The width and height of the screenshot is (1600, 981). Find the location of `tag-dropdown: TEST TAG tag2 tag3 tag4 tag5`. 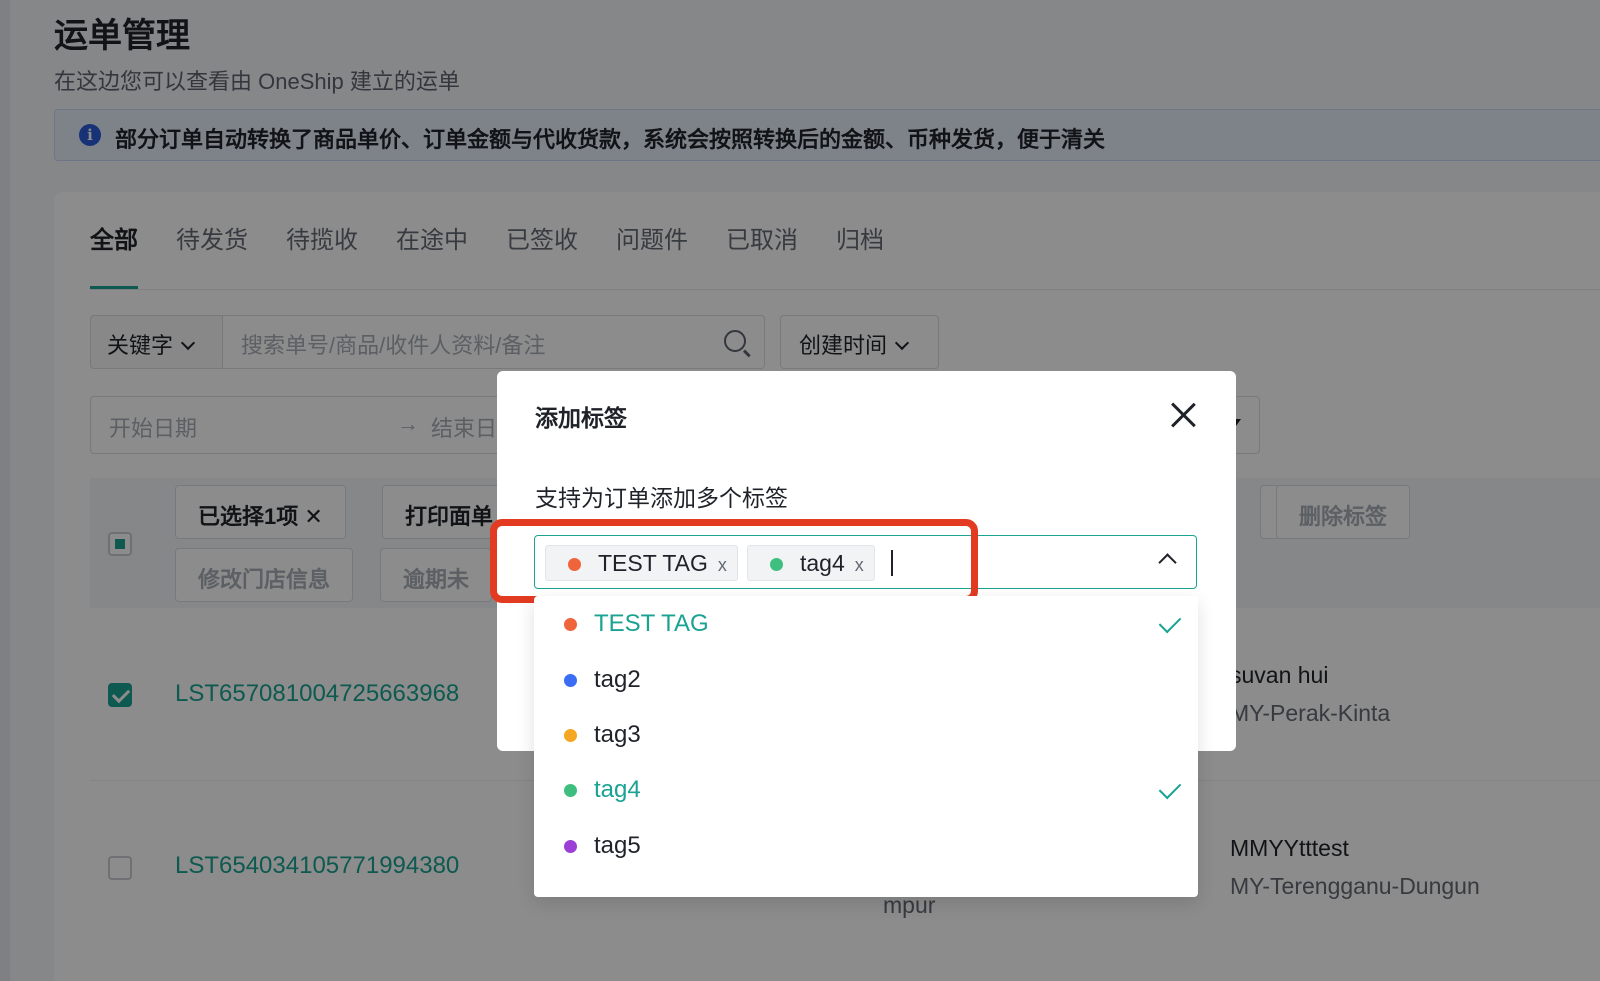

tag-dropdown: TEST TAG tag2 tag3 tag4 tag5 is located at coordinates (866, 746).